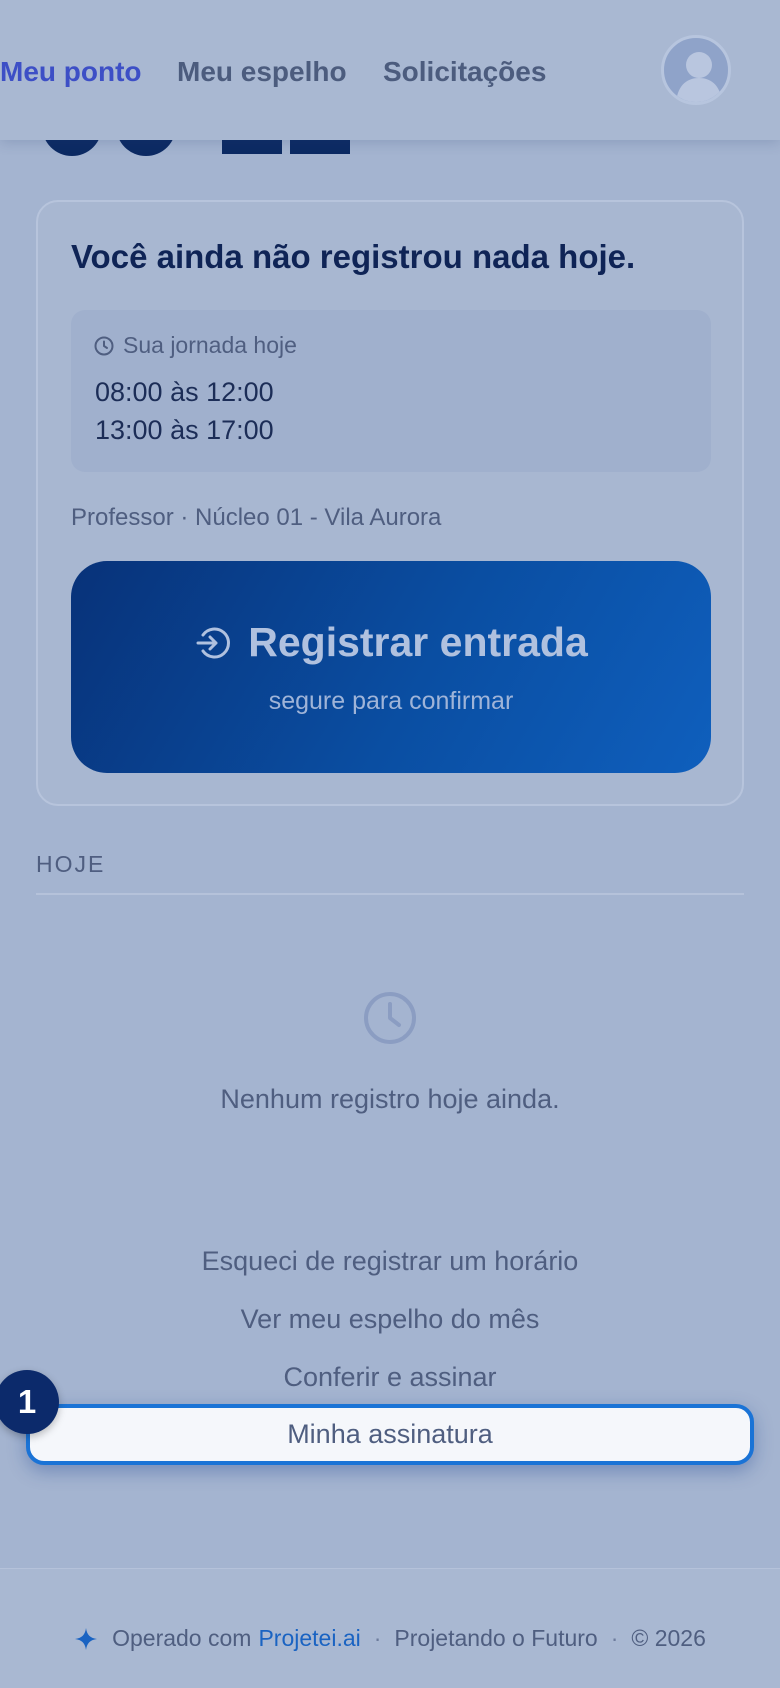  Describe the element at coordinates (668, 1638) in the screenshot. I see `footer-copyright: © 2026` at that location.